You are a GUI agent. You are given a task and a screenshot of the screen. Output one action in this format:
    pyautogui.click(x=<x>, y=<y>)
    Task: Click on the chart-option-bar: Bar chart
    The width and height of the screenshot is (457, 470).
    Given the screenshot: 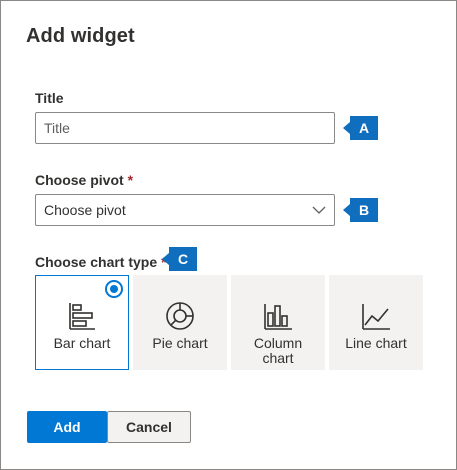 What is the action you would take?
    pyautogui.click(x=82, y=322)
    